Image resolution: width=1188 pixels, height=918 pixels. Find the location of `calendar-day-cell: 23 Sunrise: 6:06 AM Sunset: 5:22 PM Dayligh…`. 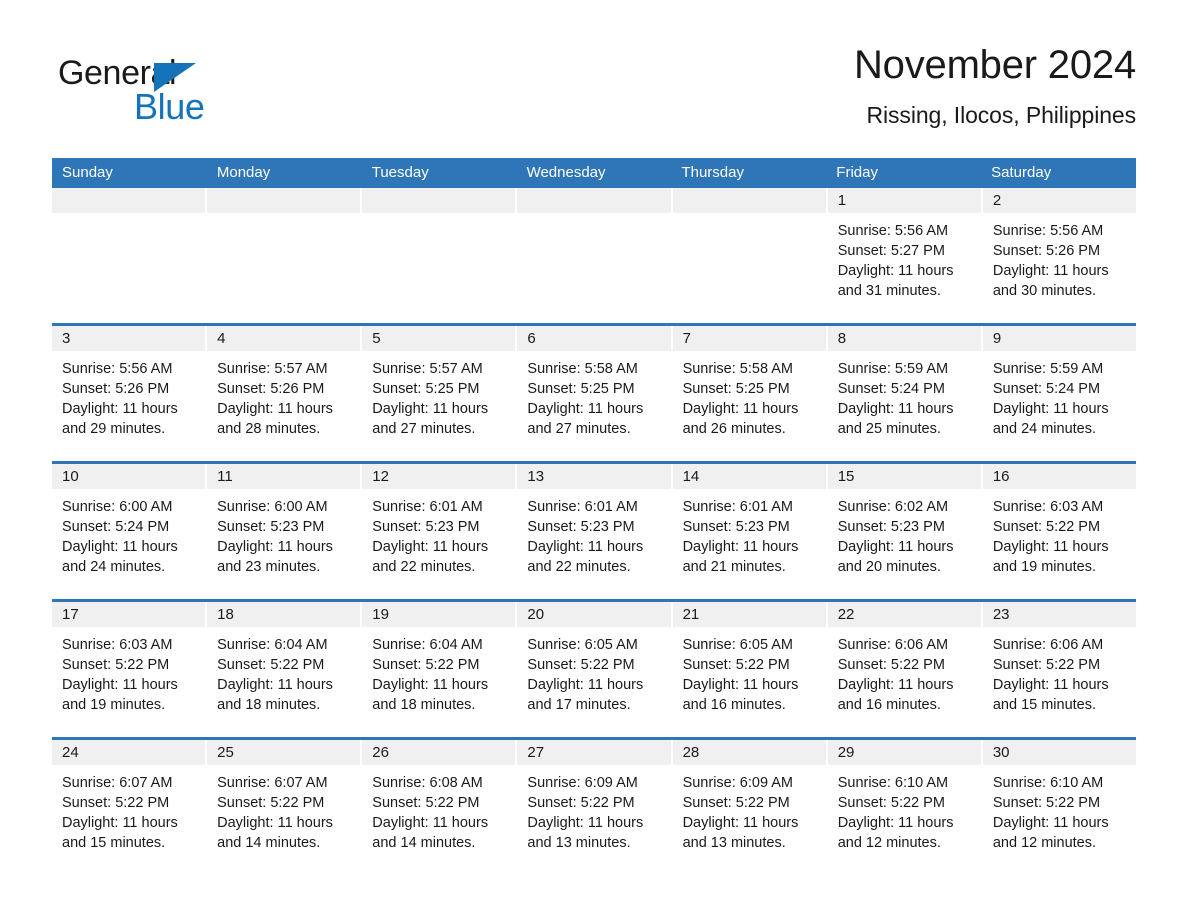

calendar-day-cell: 23 Sunrise: 6:06 AM Sunset: 5:22 PM Dayligh… is located at coordinates (1059, 669).